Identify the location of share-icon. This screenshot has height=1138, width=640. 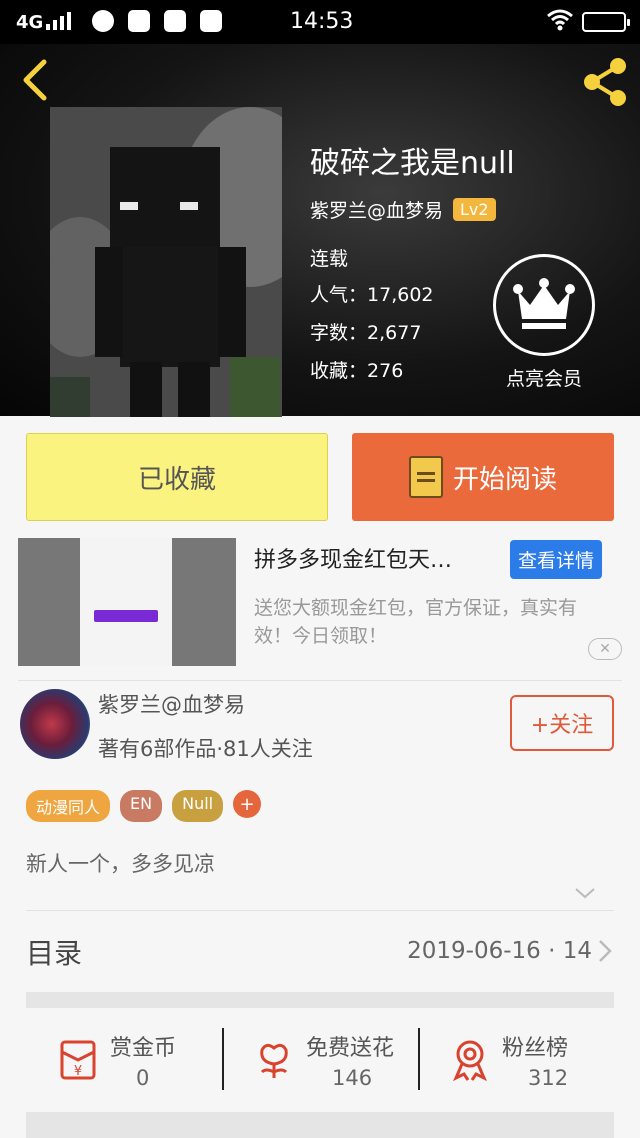
(605, 82).